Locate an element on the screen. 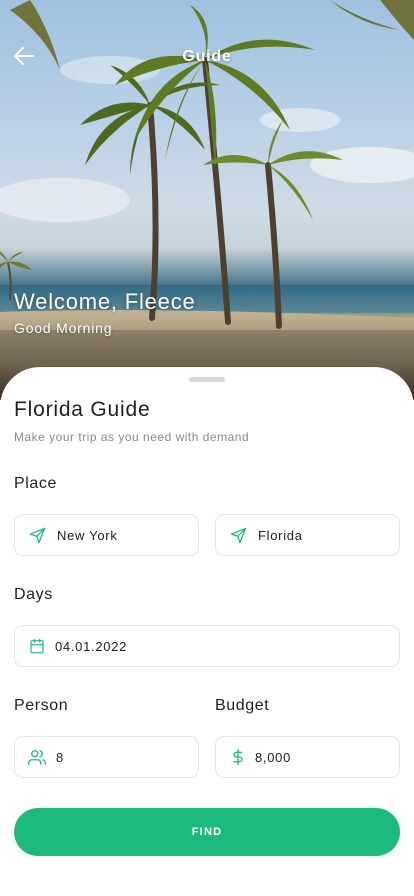 The width and height of the screenshot is (414, 896). place-to-field: Florida is located at coordinates (307, 535).